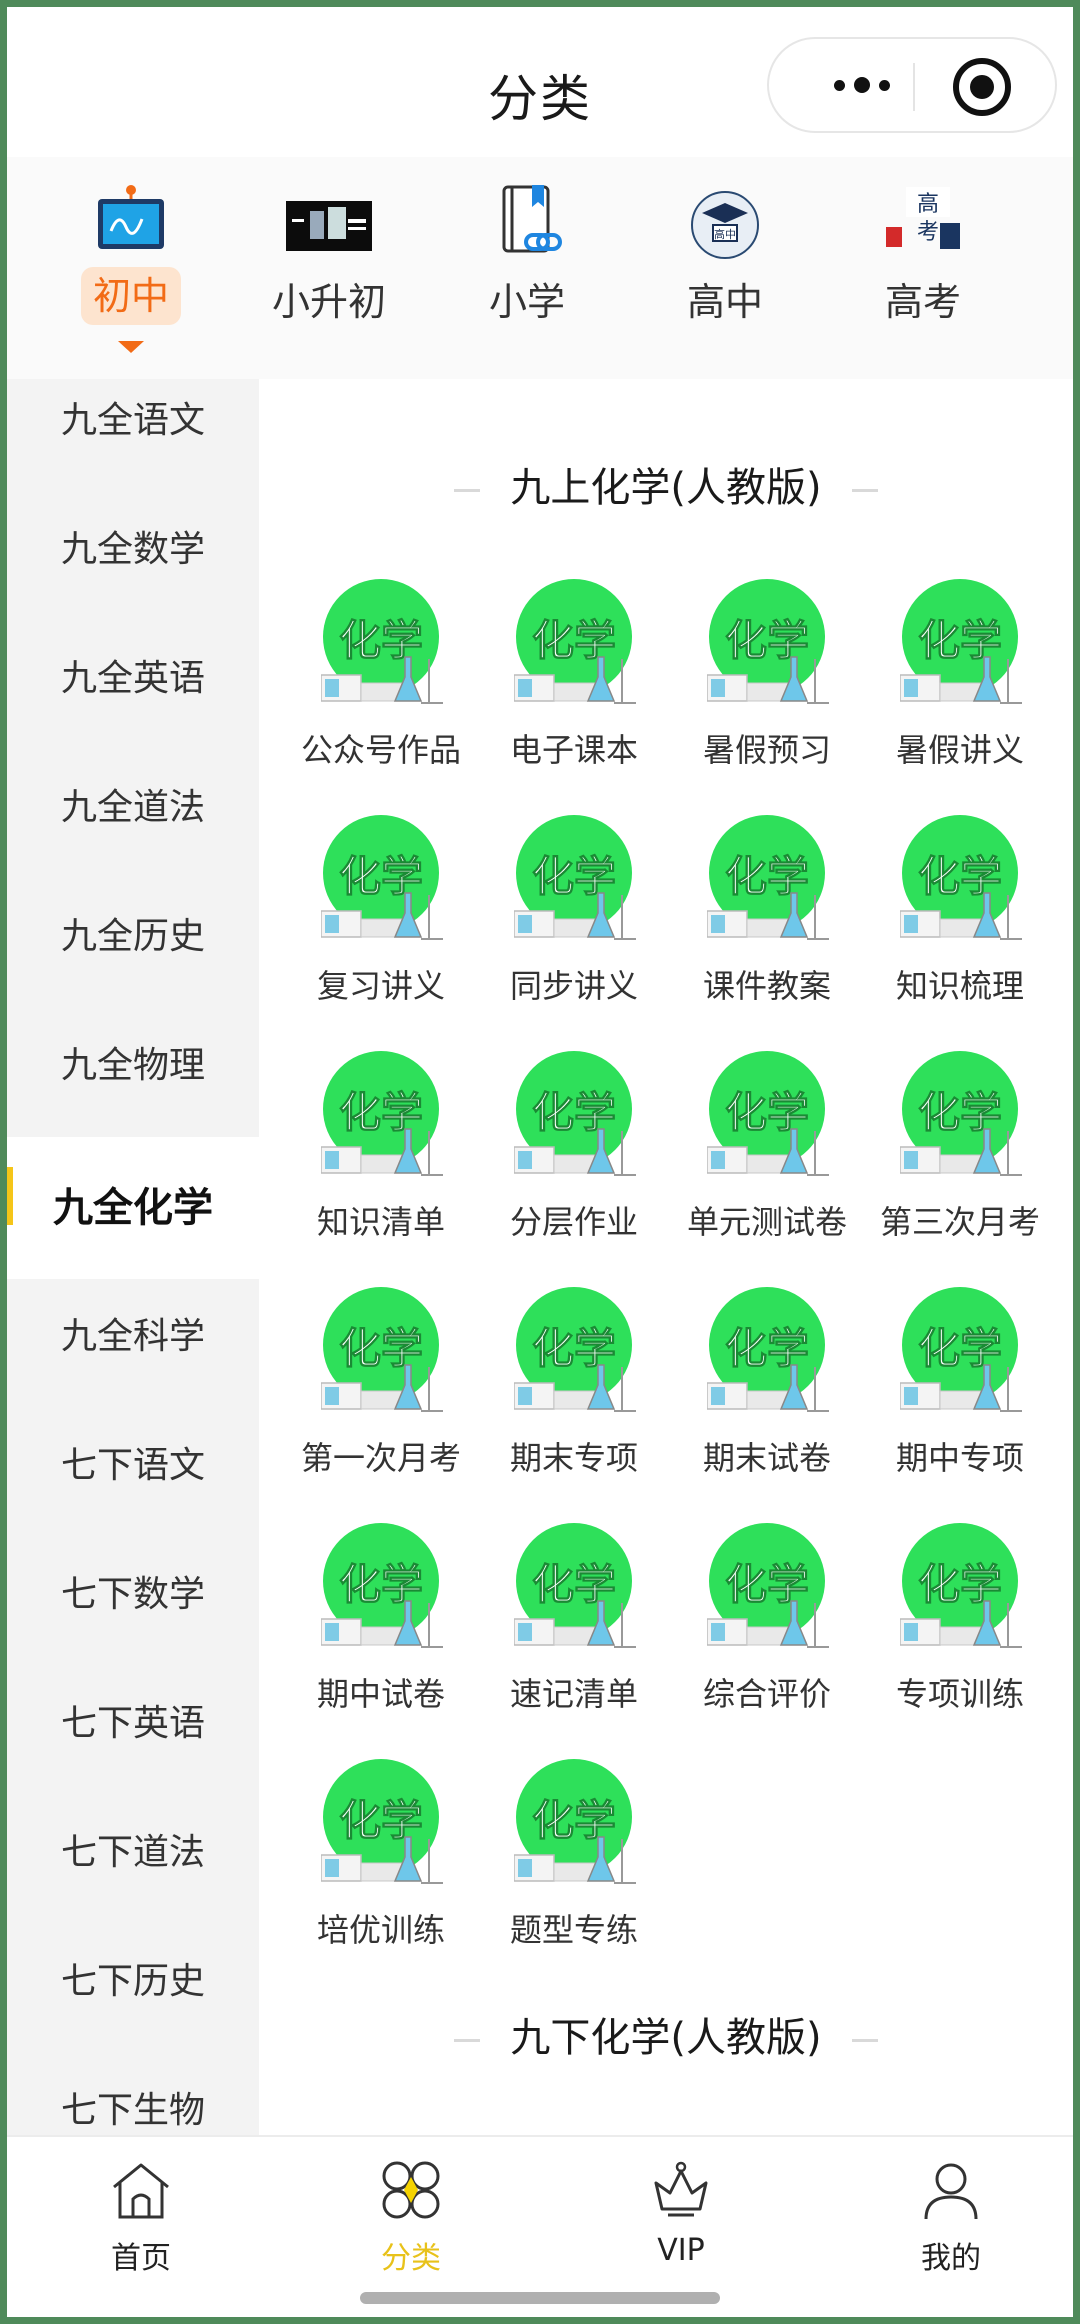  Describe the element at coordinates (532, 219) in the screenshot. I see `book-link-icon` at that location.